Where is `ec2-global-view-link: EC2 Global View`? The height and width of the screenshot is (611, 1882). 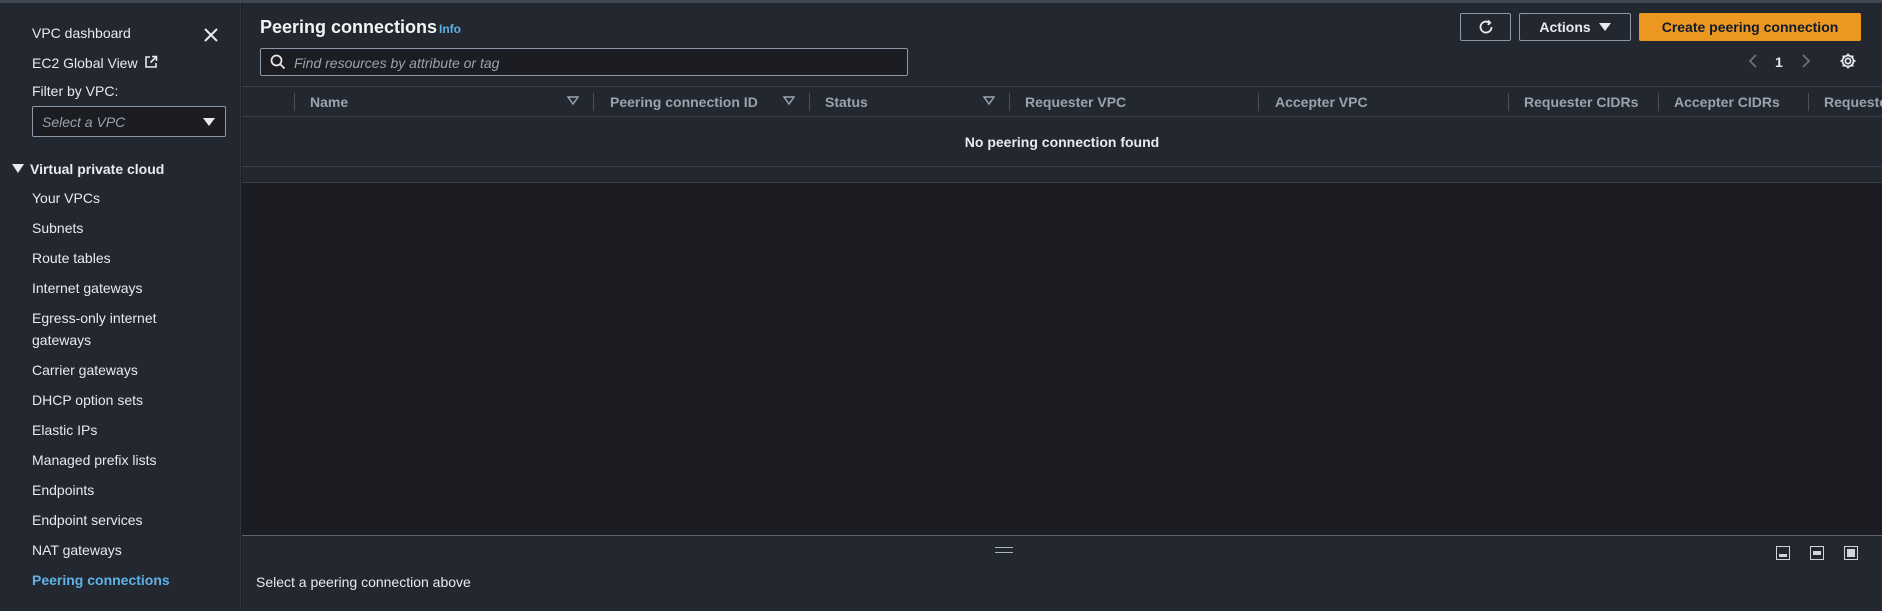
ec2-global-view-link: EC2 Global View is located at coordinates (95, 63).